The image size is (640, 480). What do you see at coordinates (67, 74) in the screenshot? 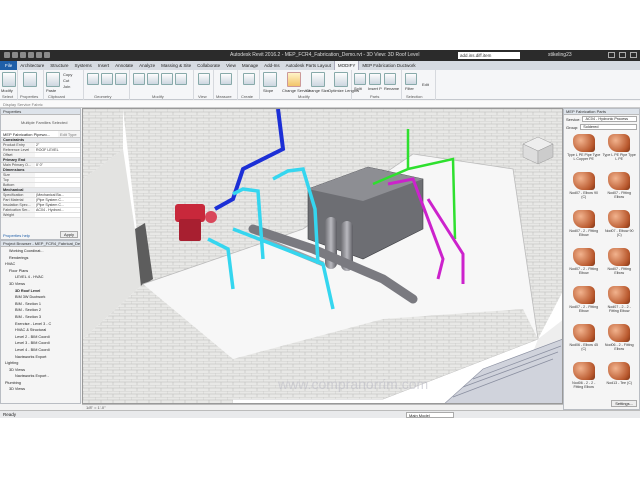
I see `copy-button: Copy` at bounding box center [67, 74].